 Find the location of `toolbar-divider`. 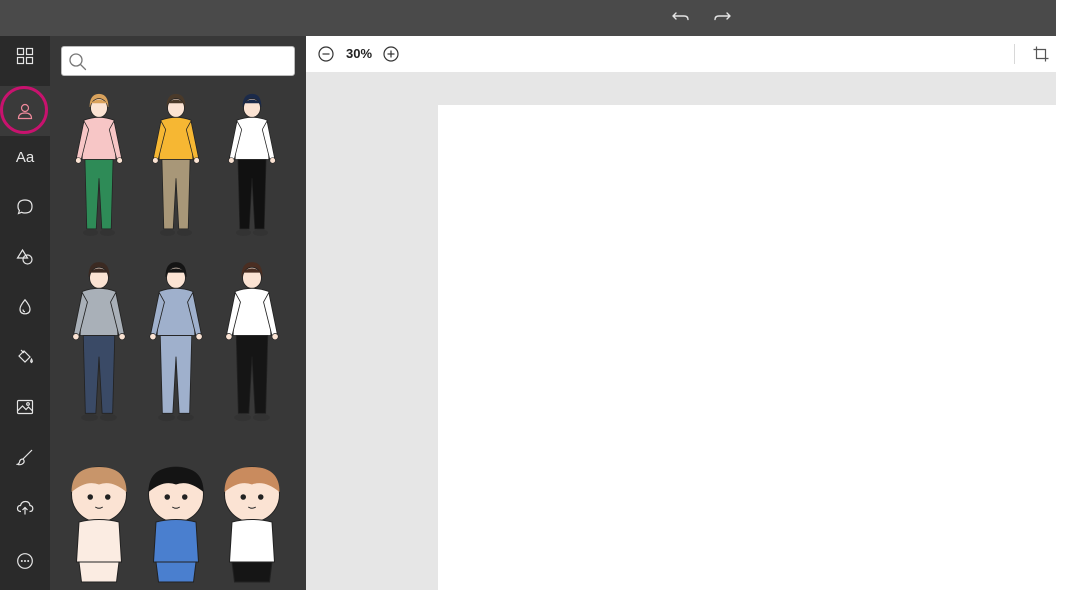

toolbar-divider is located at coordinates (1014, 54).